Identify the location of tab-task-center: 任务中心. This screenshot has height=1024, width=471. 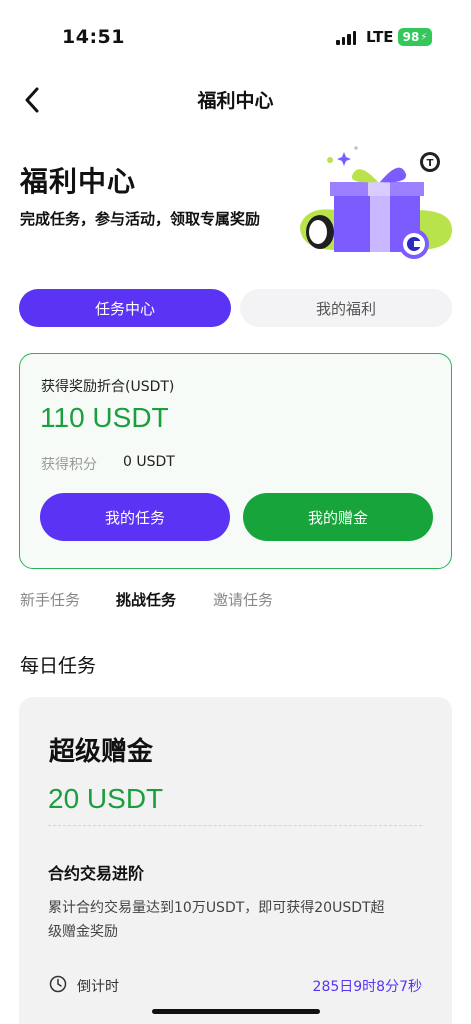
(125, 308).